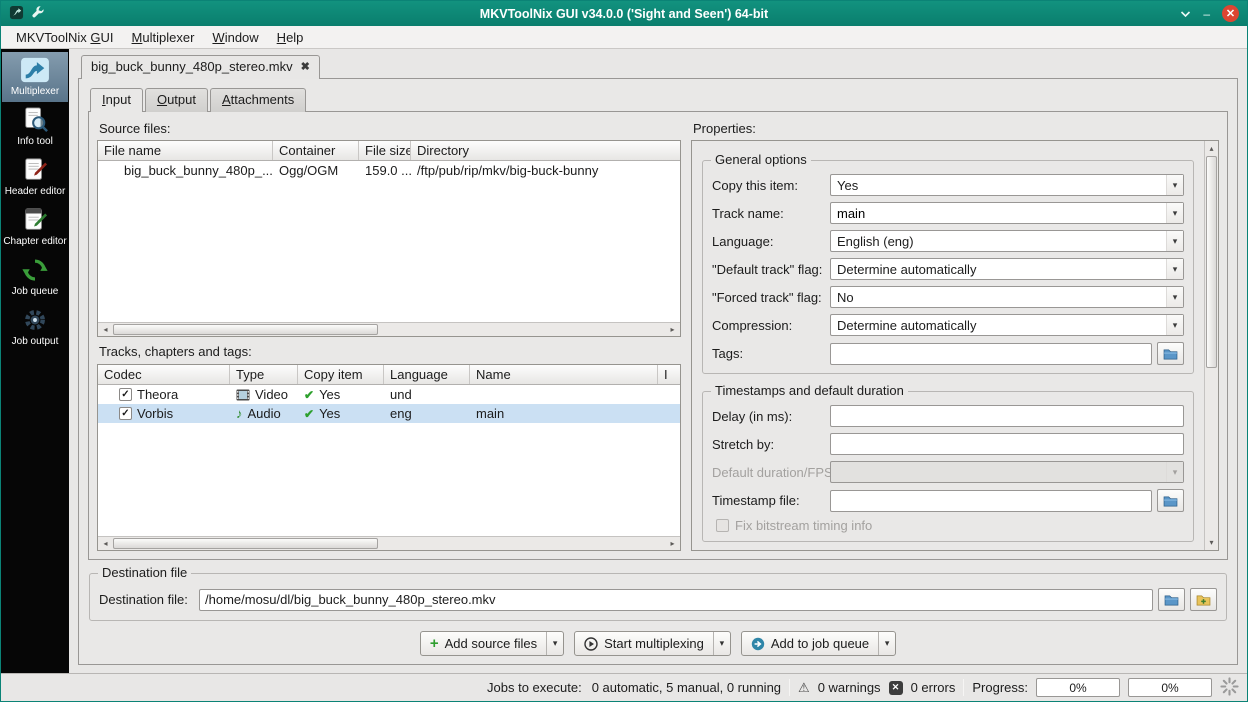  What do you see at coordinates (1007, 185) in the screenshot?
I see `copy-this-item-select: Yes ▾` at bounding box center [1007, 185].